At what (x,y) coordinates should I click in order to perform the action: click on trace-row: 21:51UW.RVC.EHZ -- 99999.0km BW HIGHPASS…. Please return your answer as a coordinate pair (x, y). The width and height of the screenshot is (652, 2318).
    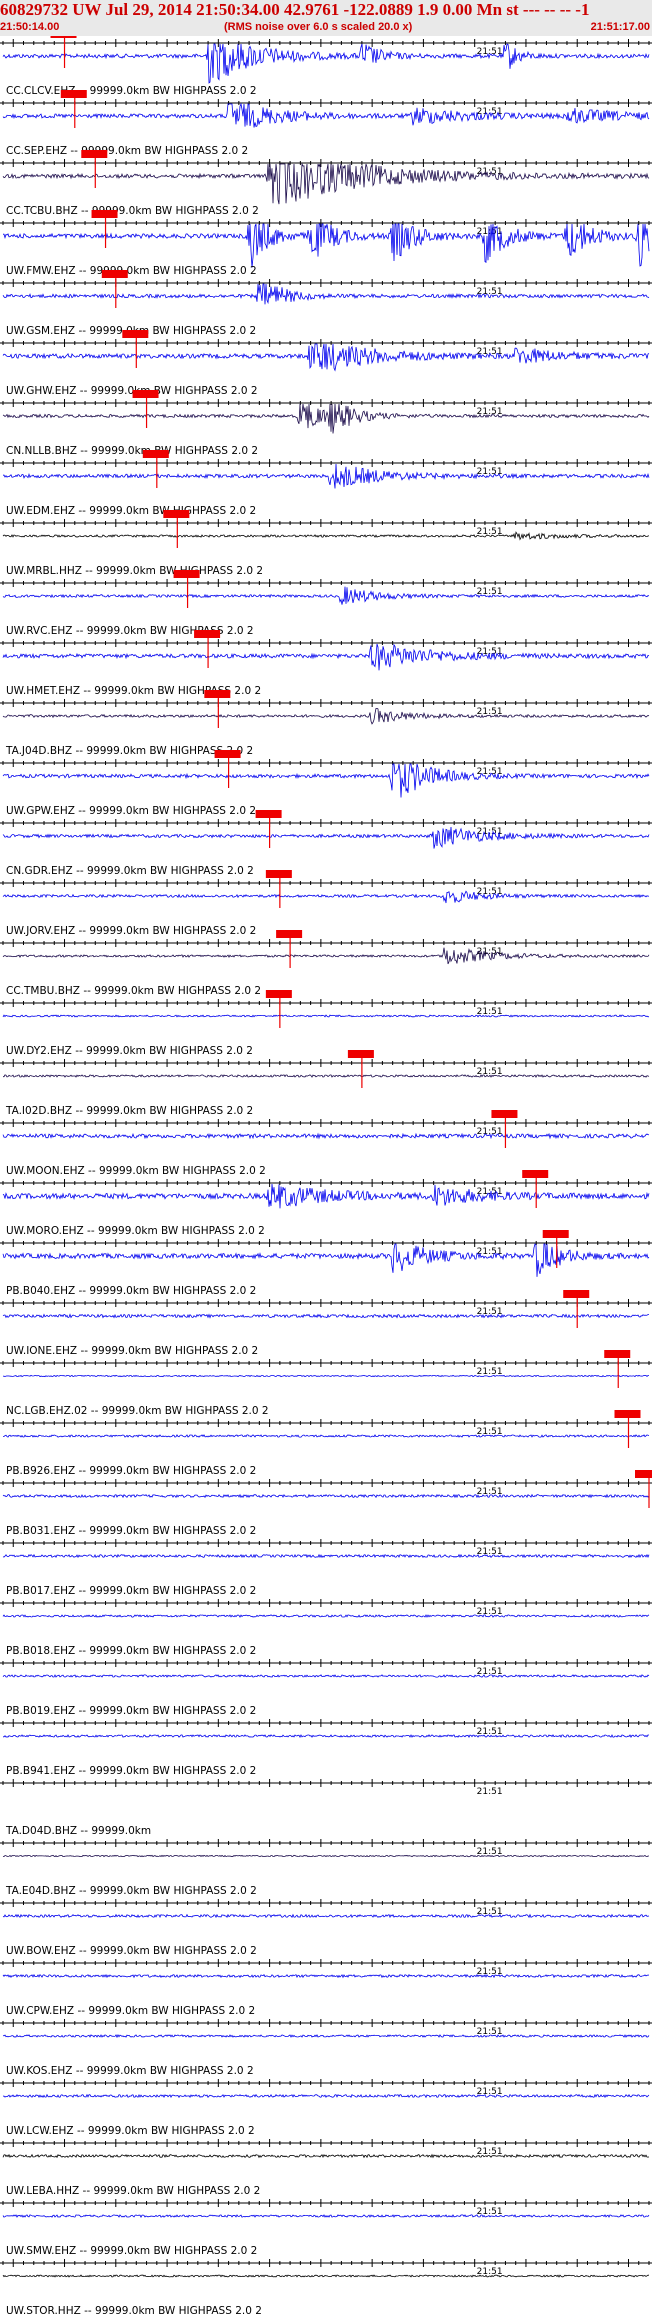
    Looking at the image, I should click on (326, 603).